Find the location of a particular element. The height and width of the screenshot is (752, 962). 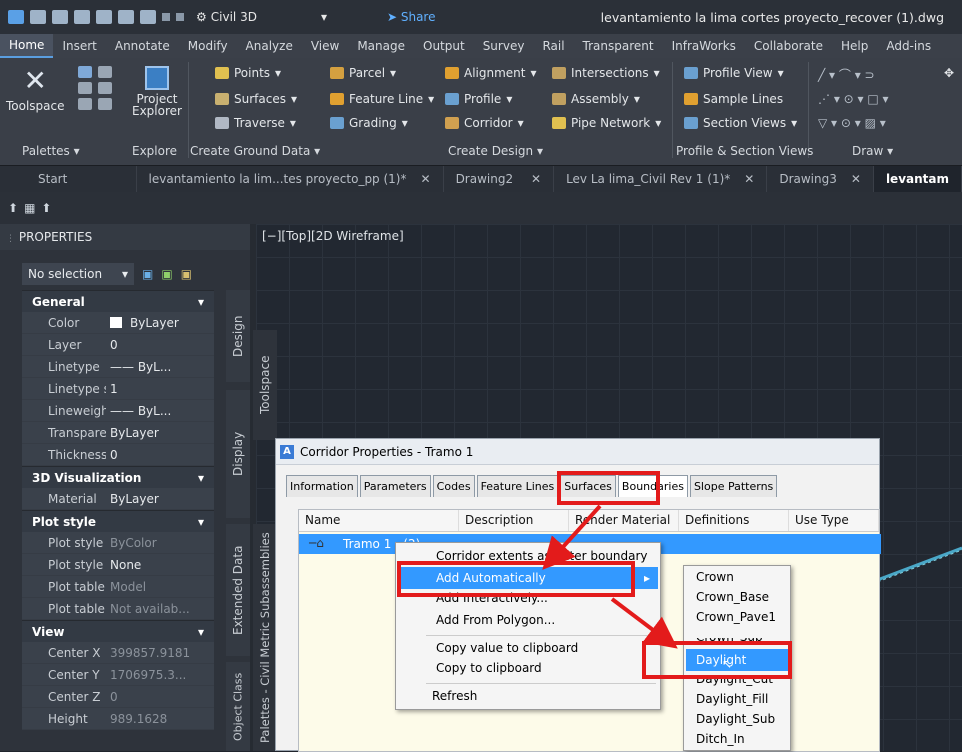

arrow-to-daylight is located at coordinates (644, 623).